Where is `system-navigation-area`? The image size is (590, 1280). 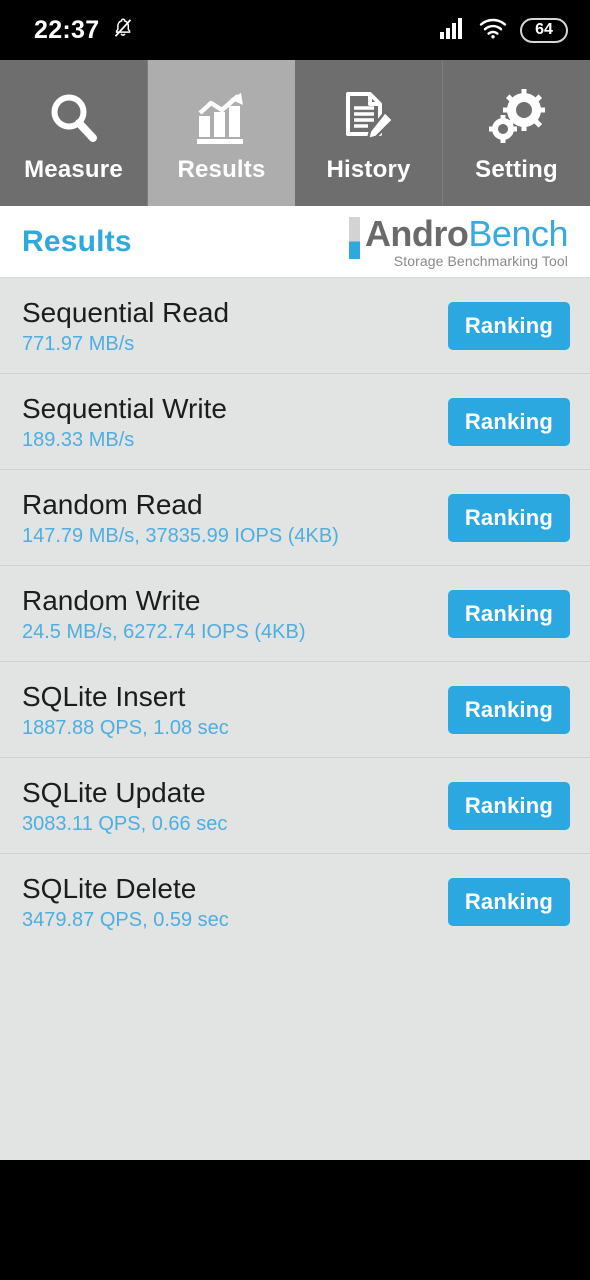
system-navigation-area is located at coordinates (295, 1220).